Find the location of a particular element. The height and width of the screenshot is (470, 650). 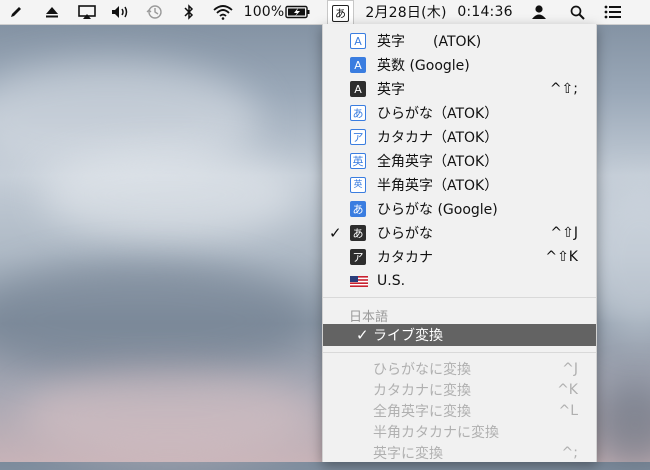

us-flag-icon is located at coordinates (359, 281).